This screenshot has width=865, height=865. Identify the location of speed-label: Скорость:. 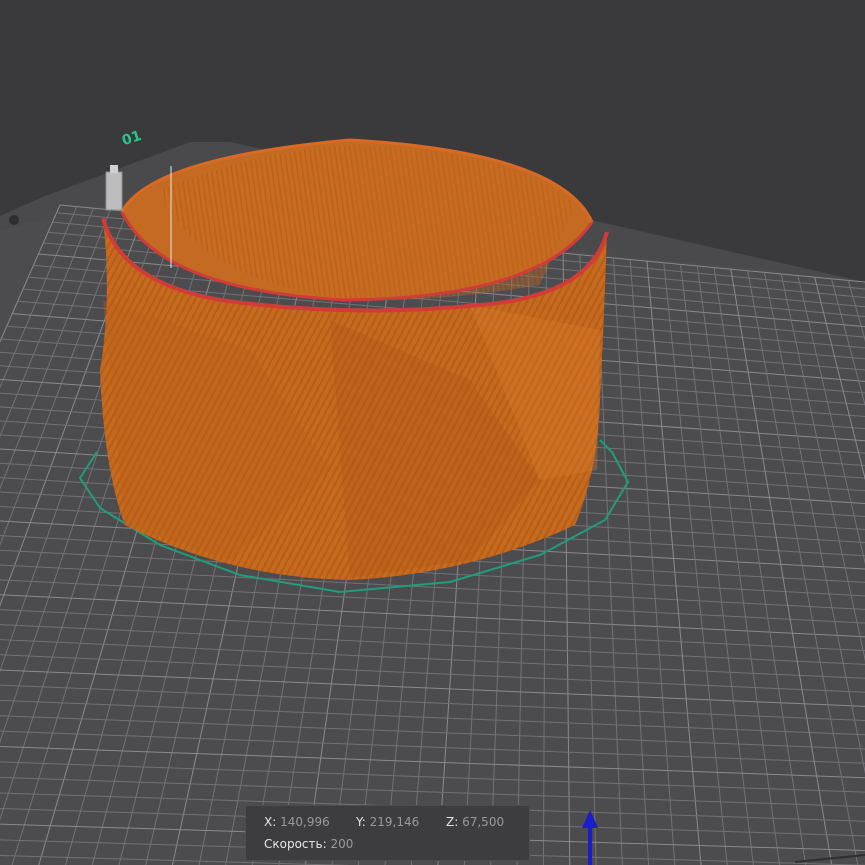
(295, 844).